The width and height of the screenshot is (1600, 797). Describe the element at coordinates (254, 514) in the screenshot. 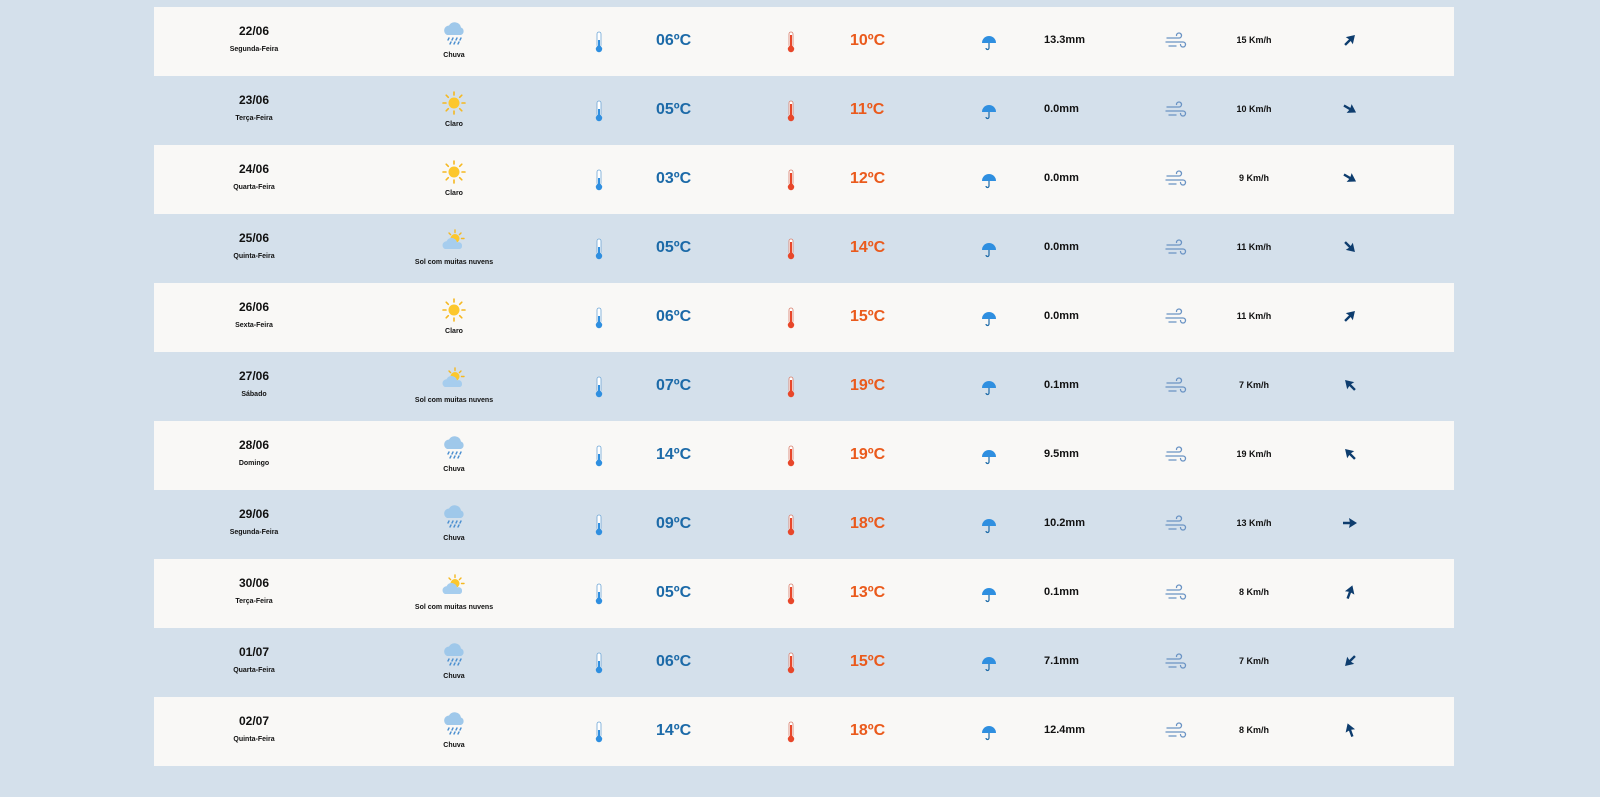

I see `date: 29/06` at that location.